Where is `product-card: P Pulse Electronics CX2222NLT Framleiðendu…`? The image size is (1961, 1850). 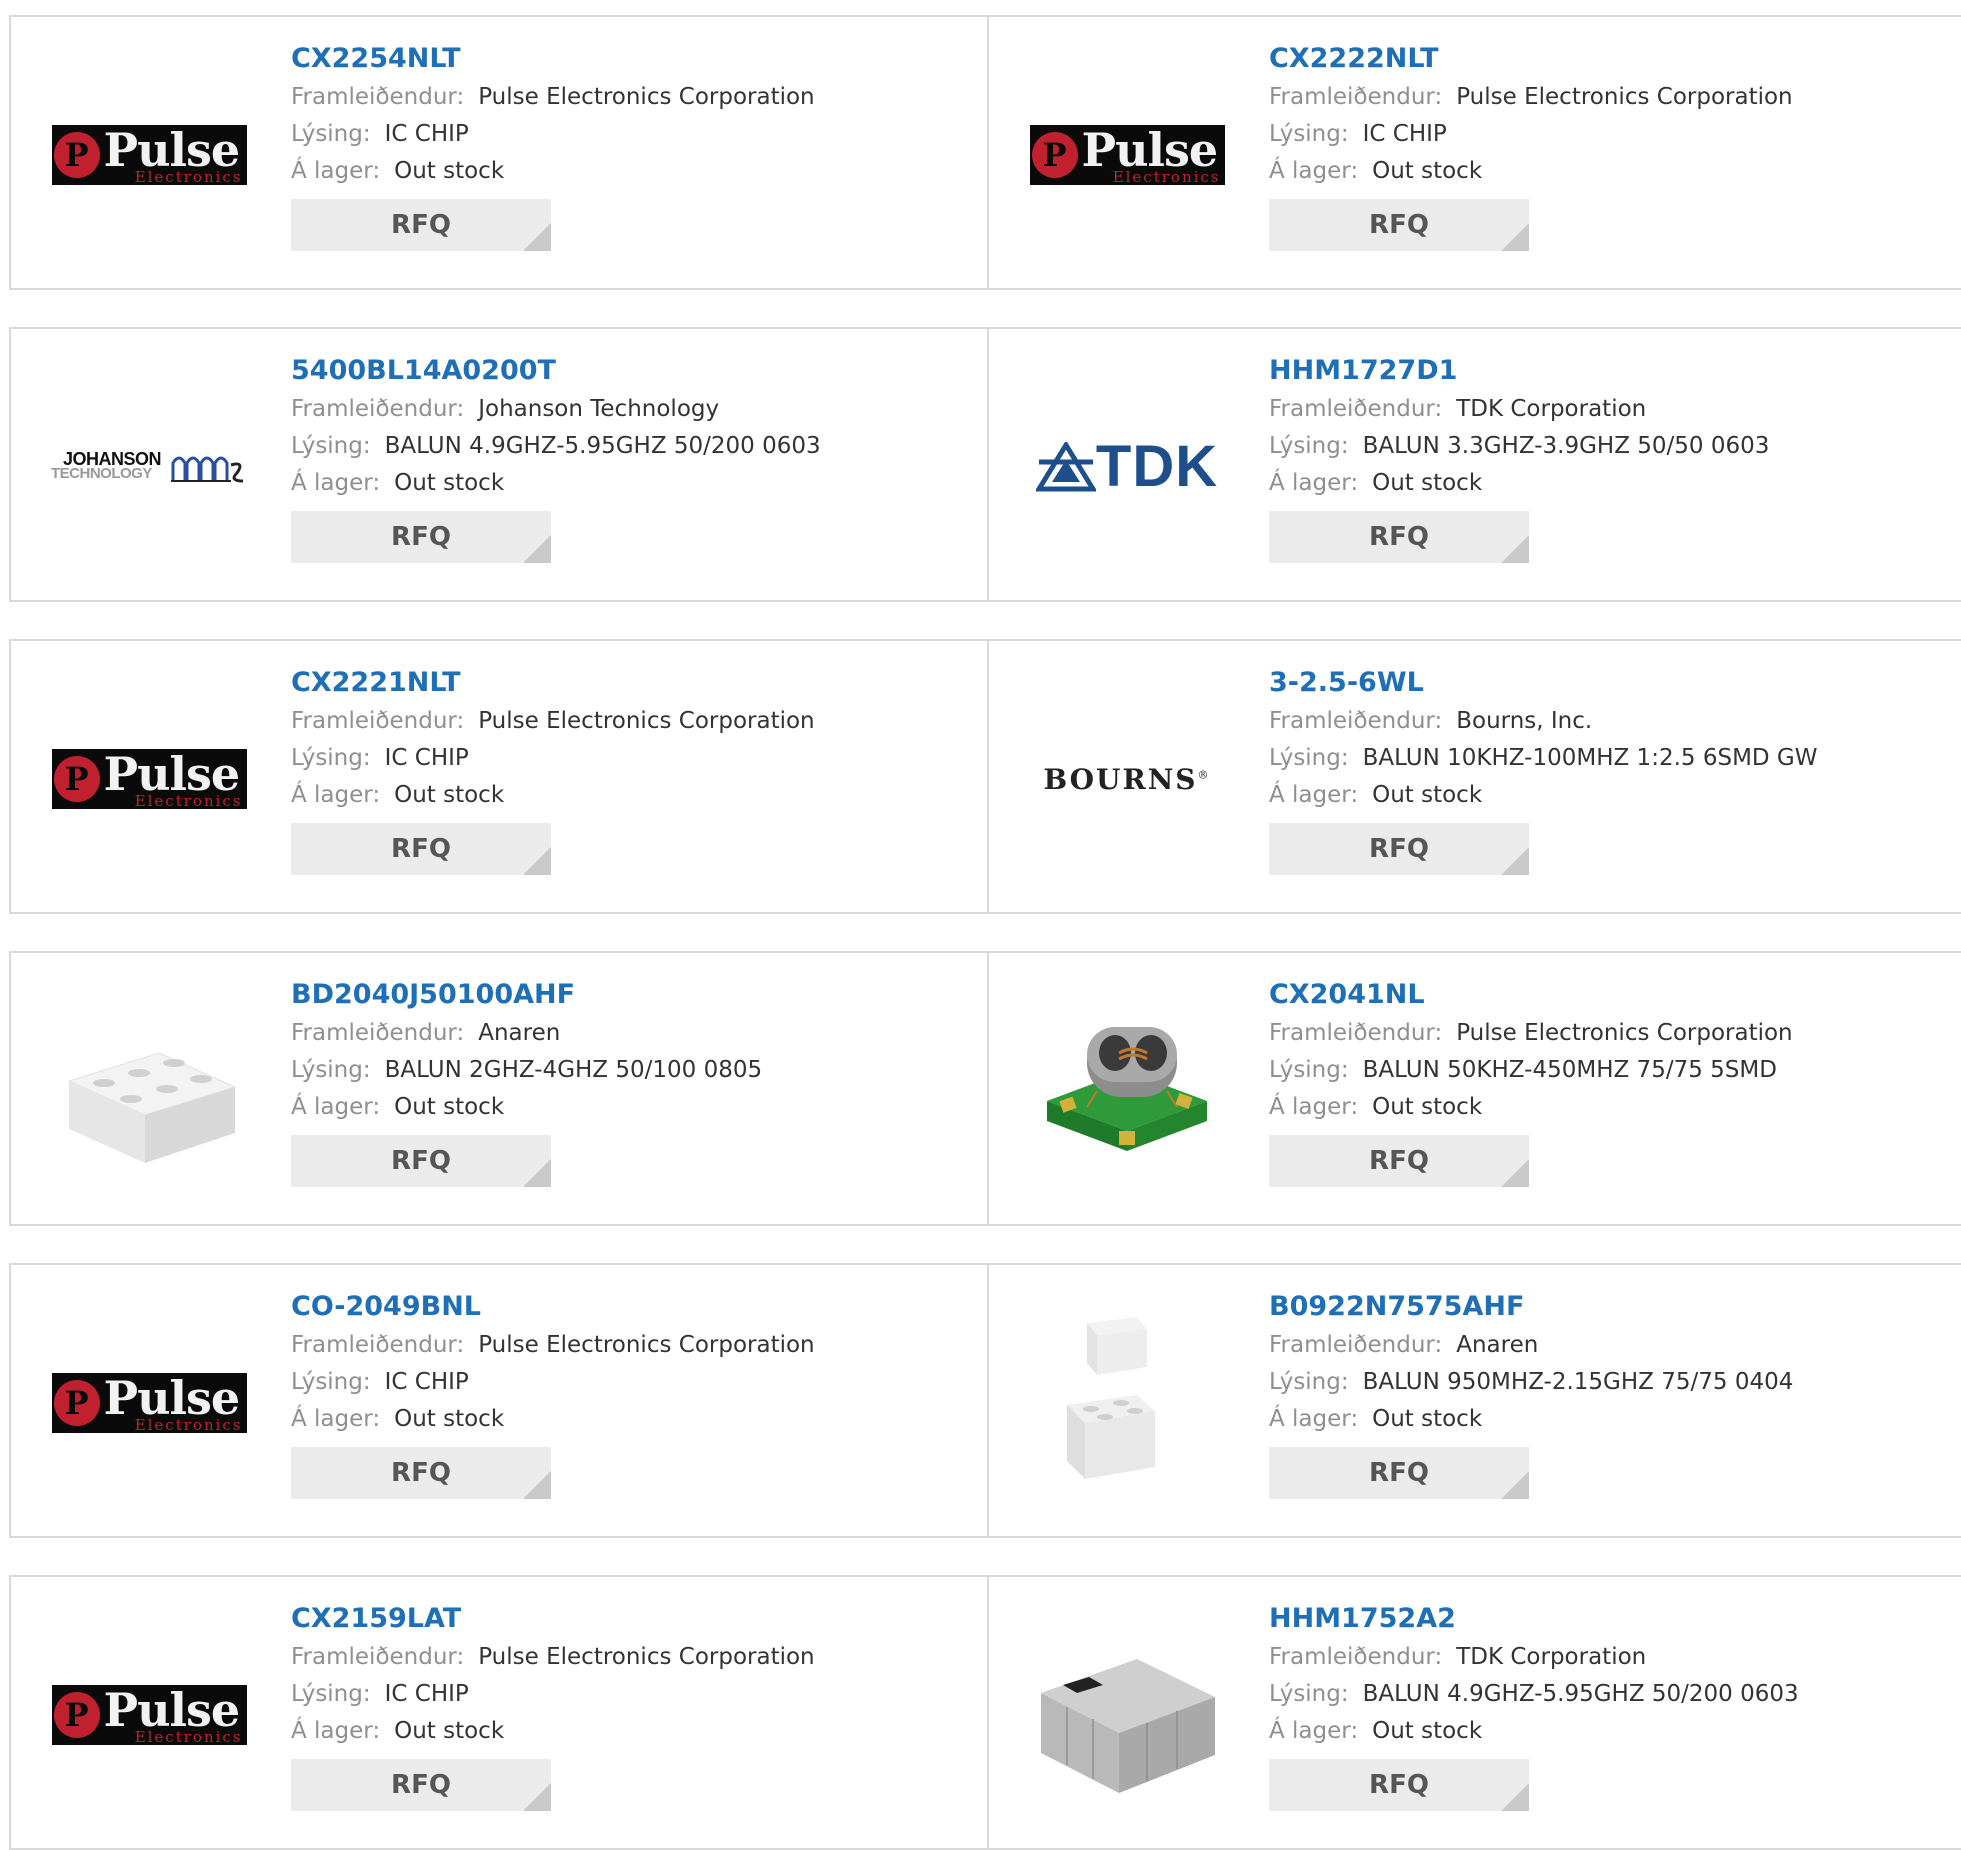 product-card: P Pulse Electronics CX2222NLT Framleiðendu… is located at coordinates (1475, 152).